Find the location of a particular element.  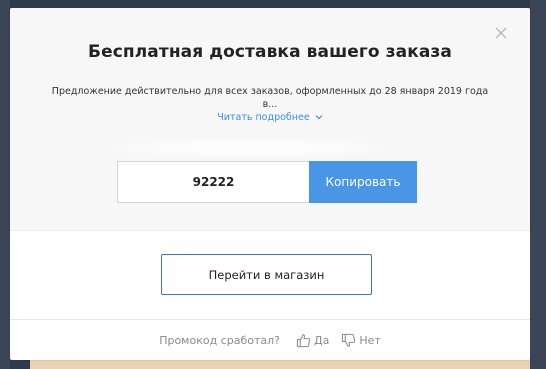

feedback-row: Промокод сработал? Да Нет is located at coordinates (270, 340).